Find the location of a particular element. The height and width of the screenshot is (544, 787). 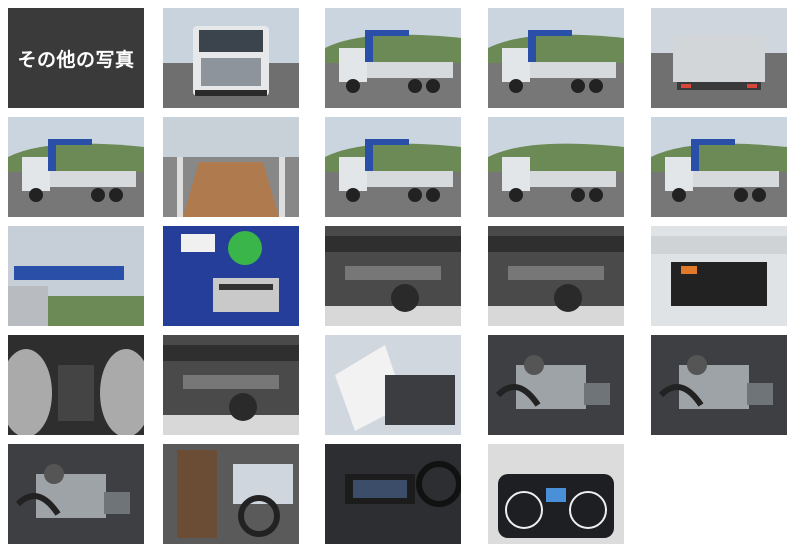

photo-thumbnail-instrument-cluster is located at coordinates (556, 494).